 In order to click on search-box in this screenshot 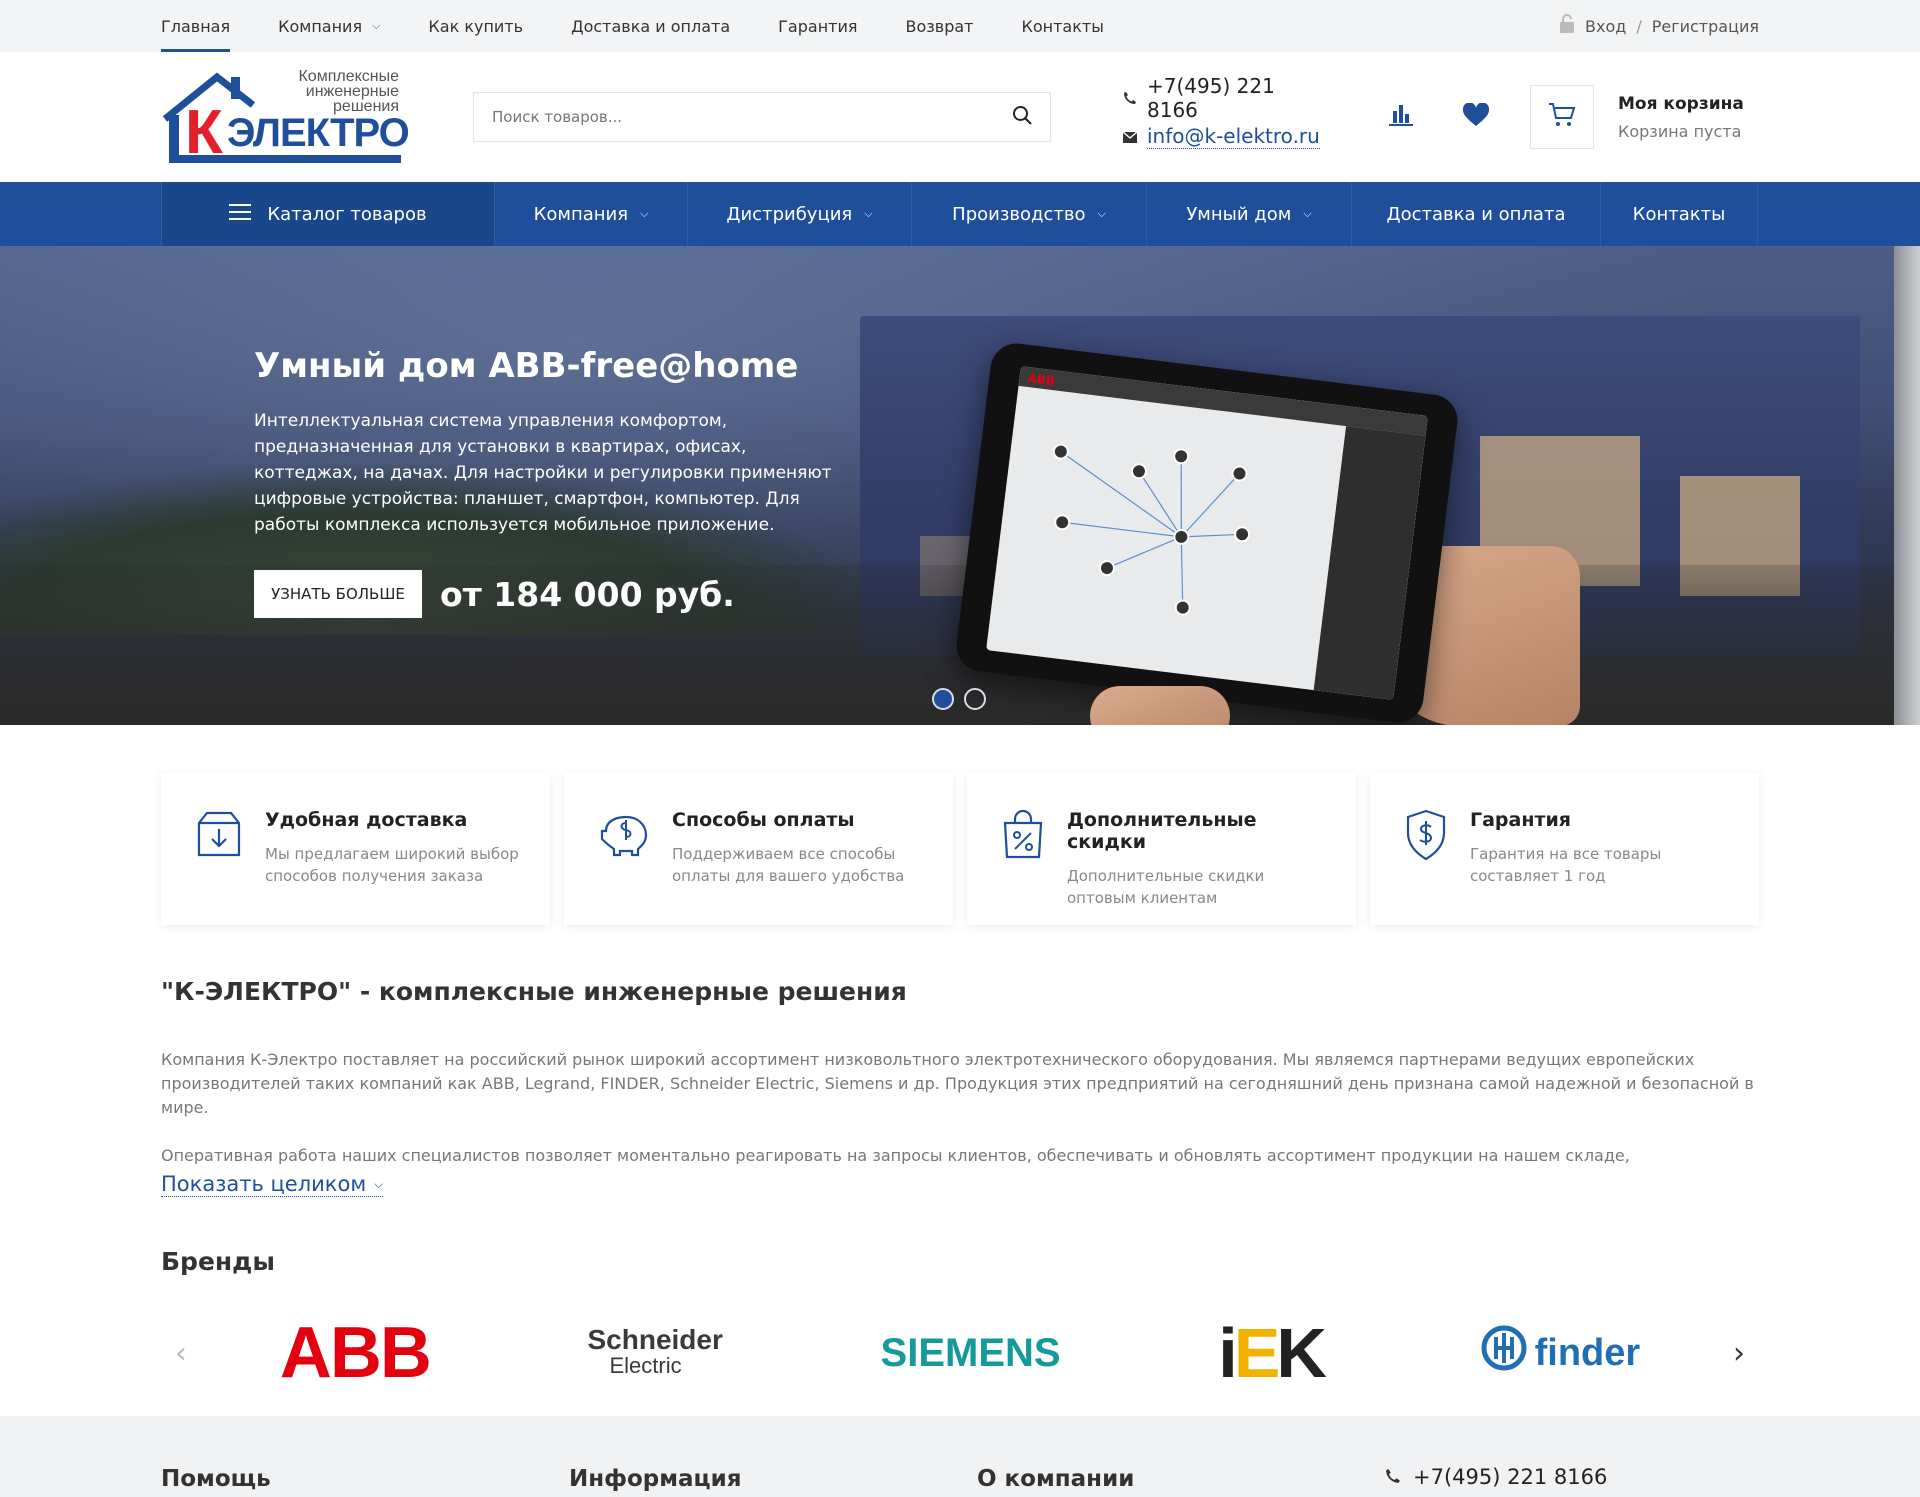, I will do `click(762, 117)`.